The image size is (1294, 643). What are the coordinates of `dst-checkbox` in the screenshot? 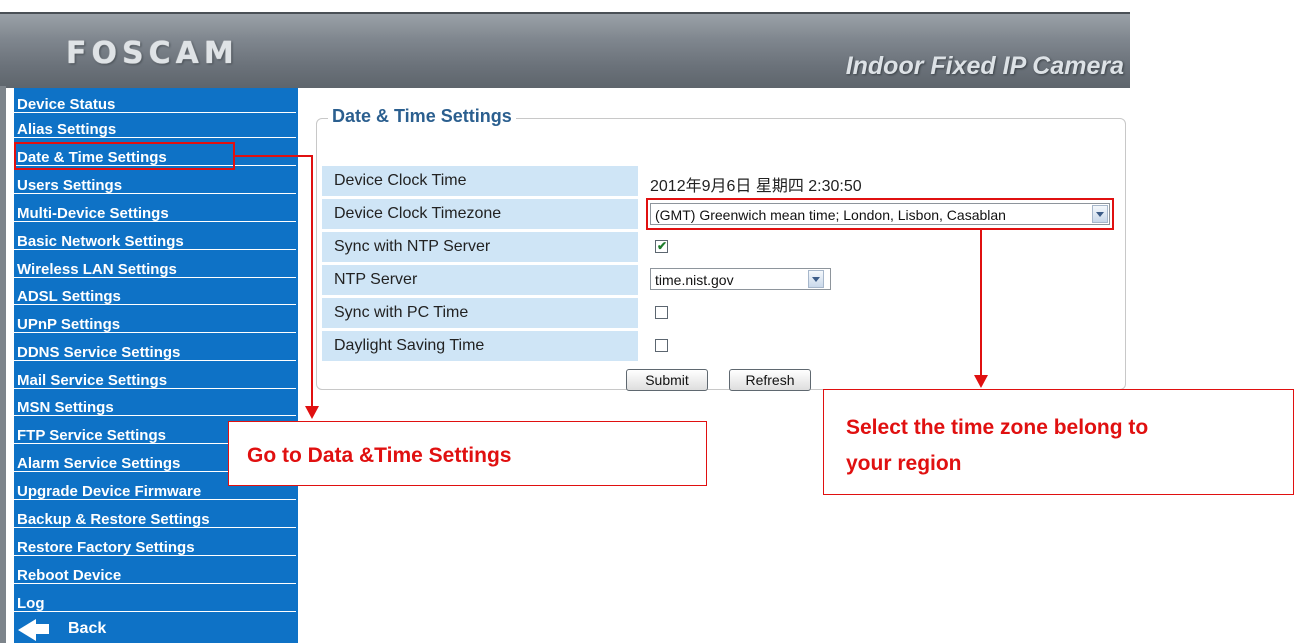 It's located at (661, 345).